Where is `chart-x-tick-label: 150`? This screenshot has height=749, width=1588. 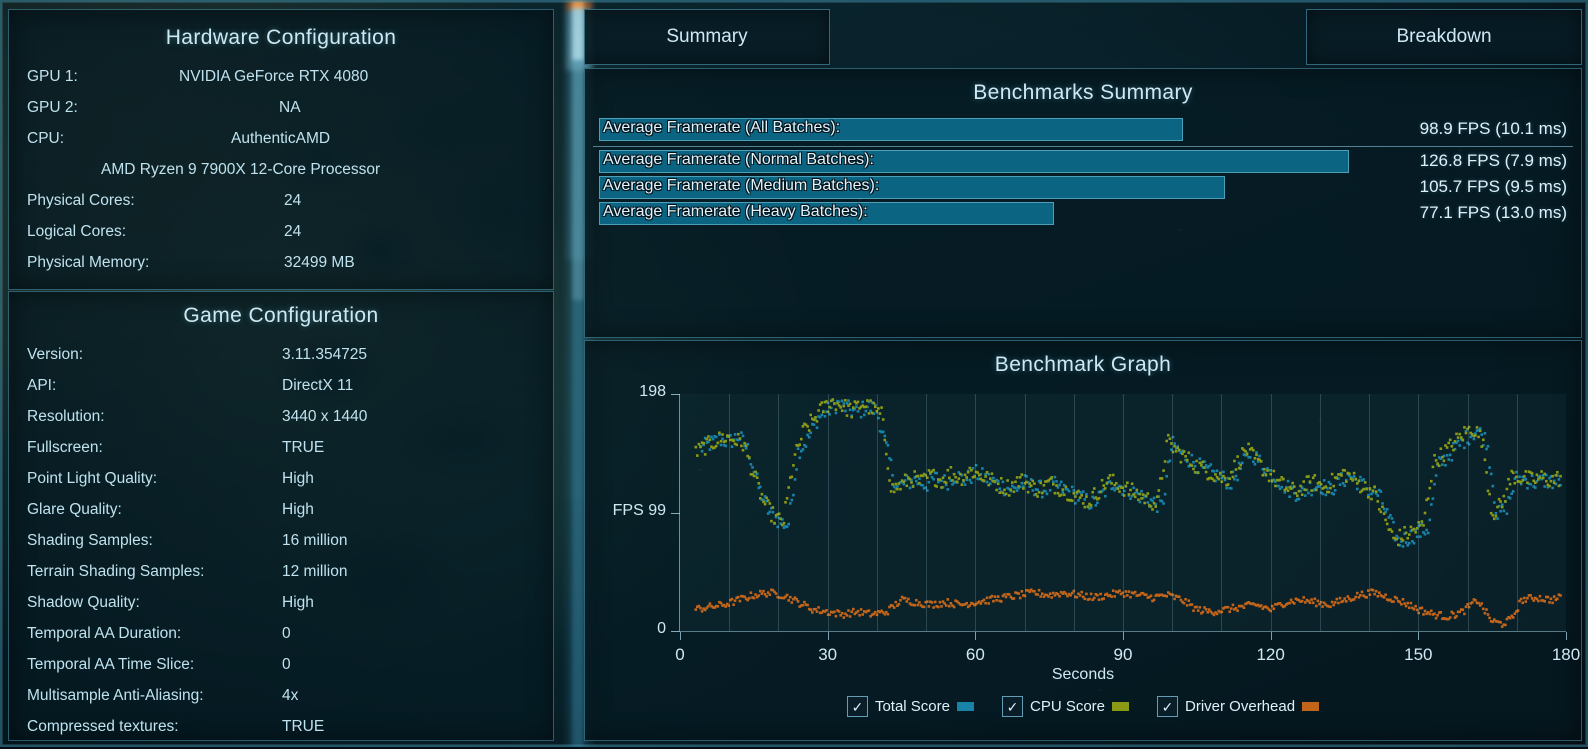
chart-x-tick-label: 150 is located at coordinates (1418, 654).